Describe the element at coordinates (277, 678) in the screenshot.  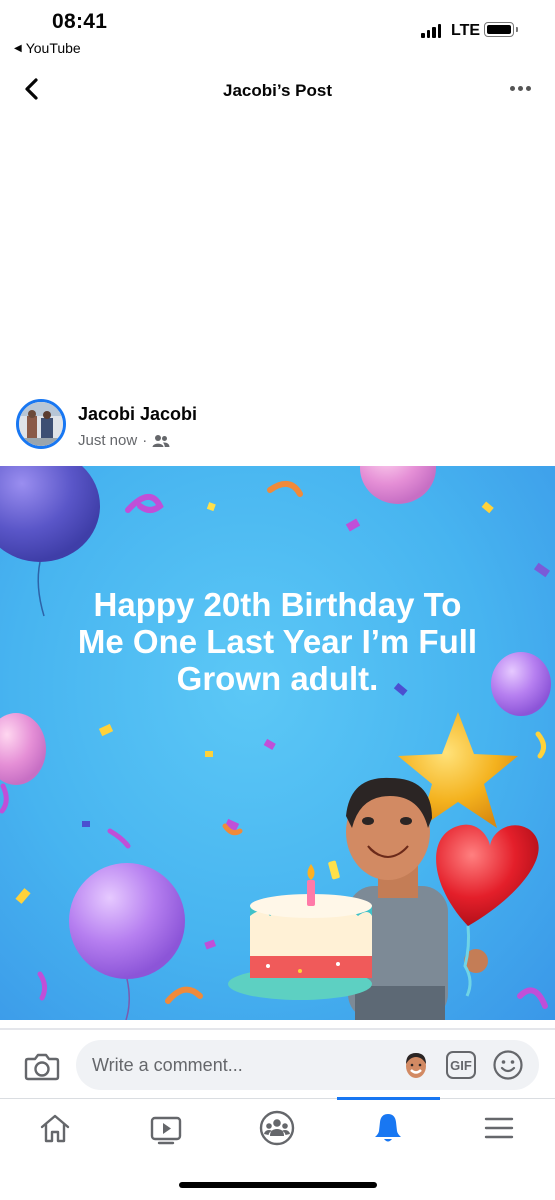
I see `birthday-line: Grown adult.` at that location.